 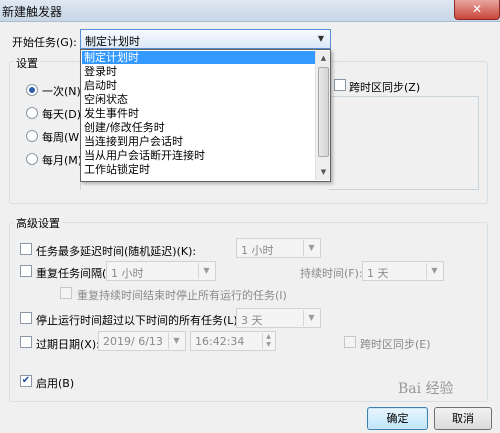 What do you see at coordinates (395, 344) in the screenshot?
I see `expire-sync-label: 跨时区同步(E)` at bounding box center [395, 344].